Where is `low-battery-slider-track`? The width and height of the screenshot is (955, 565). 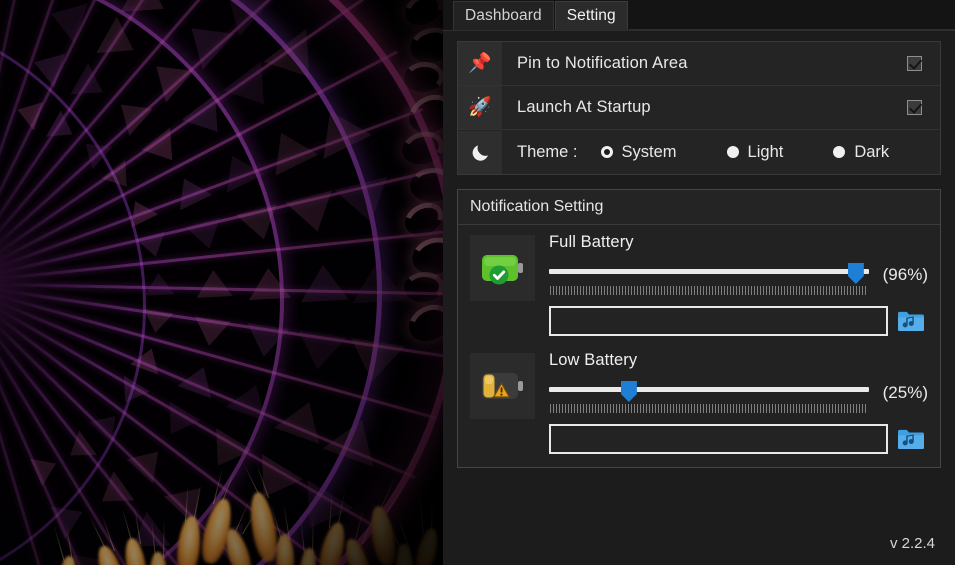
low-battery-slider-track is located at coordinates (709, 389).